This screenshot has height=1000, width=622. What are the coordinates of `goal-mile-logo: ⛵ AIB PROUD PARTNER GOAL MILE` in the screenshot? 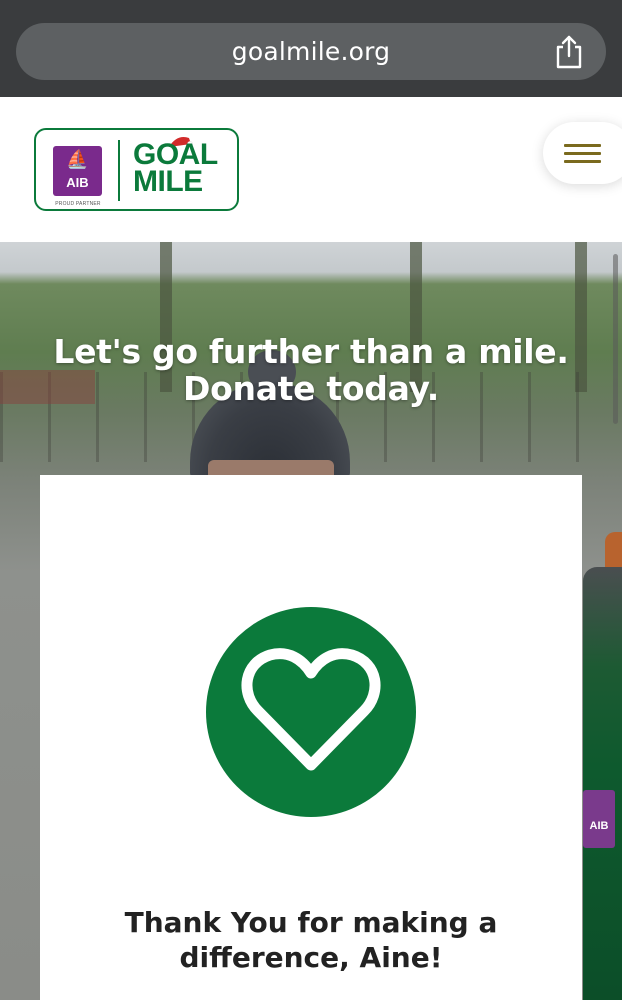 It's located at (136, 169).